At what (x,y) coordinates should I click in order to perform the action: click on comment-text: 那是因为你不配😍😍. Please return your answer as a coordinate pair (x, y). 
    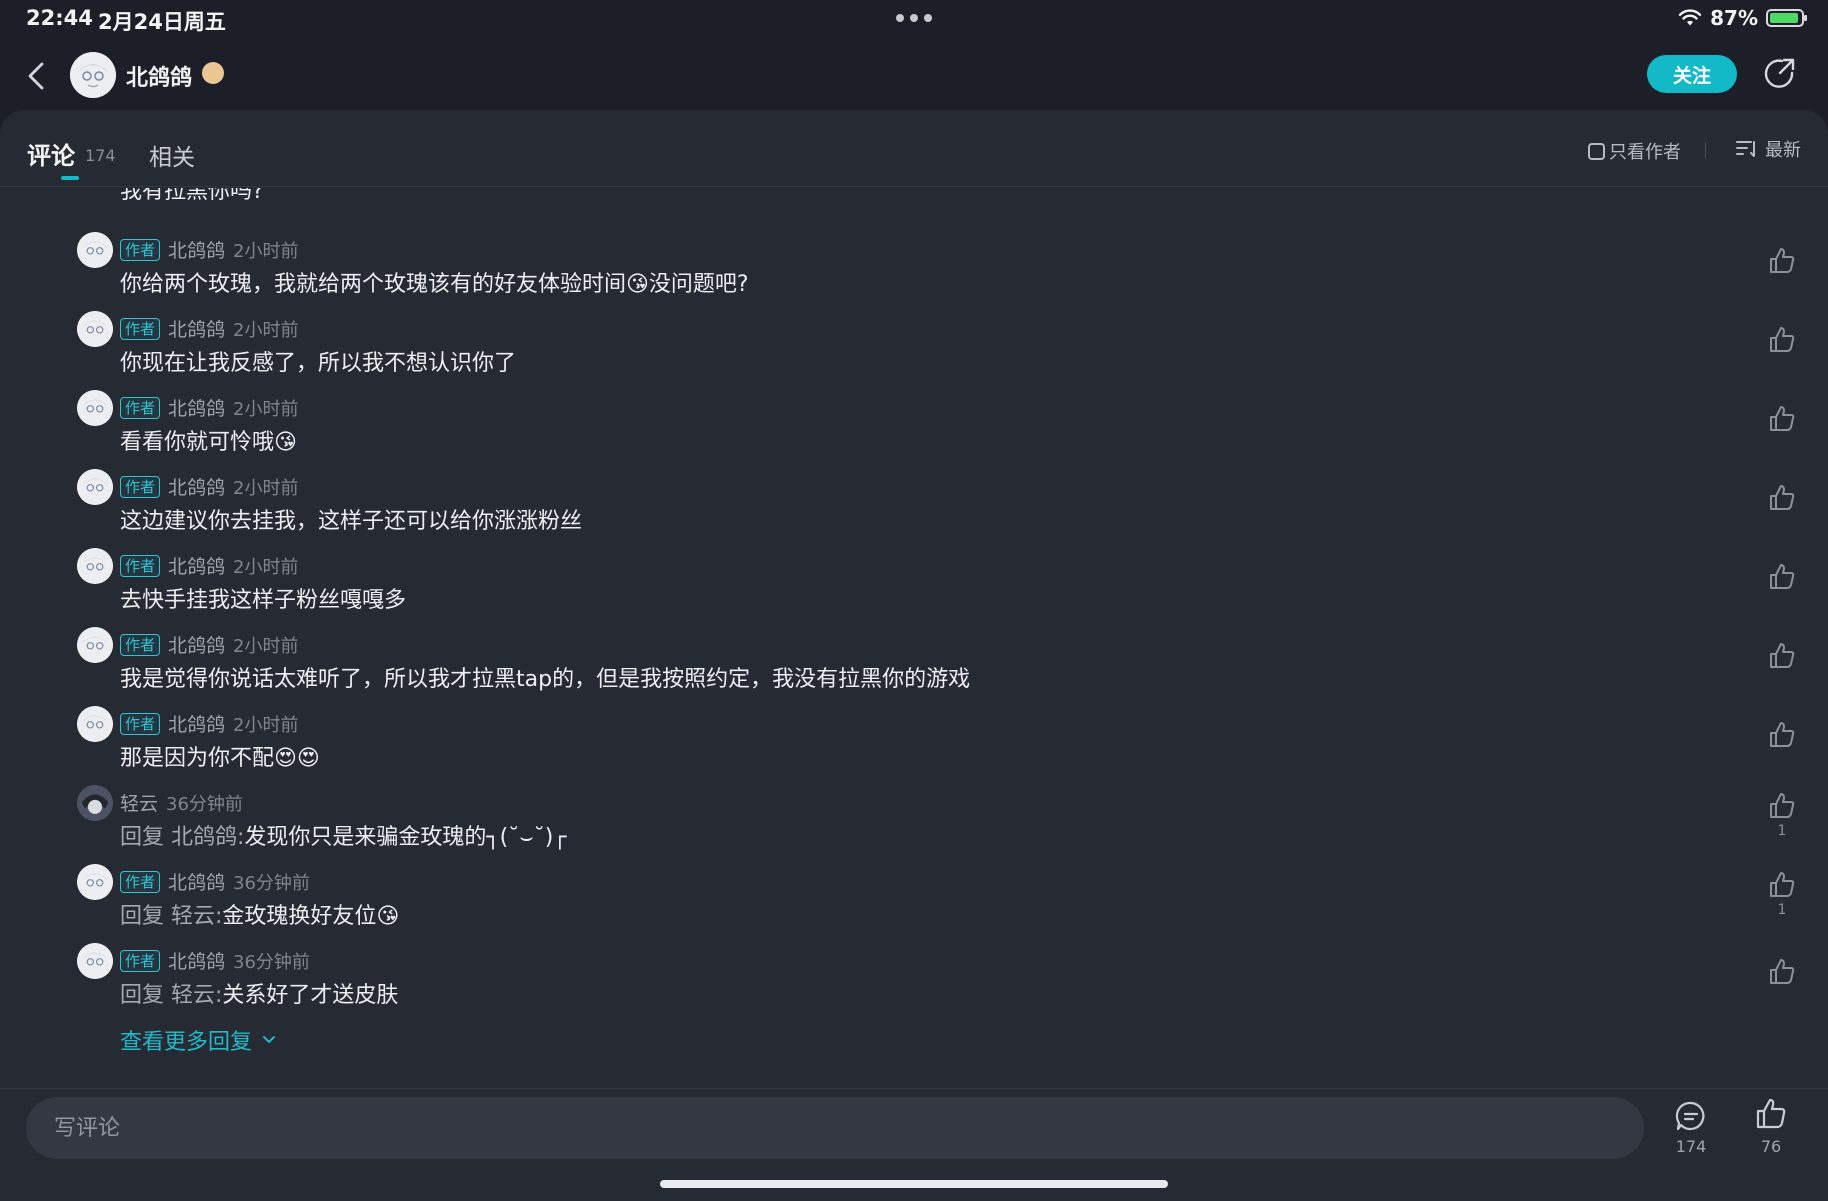
    Looking at the image, I should click on (220, 756).